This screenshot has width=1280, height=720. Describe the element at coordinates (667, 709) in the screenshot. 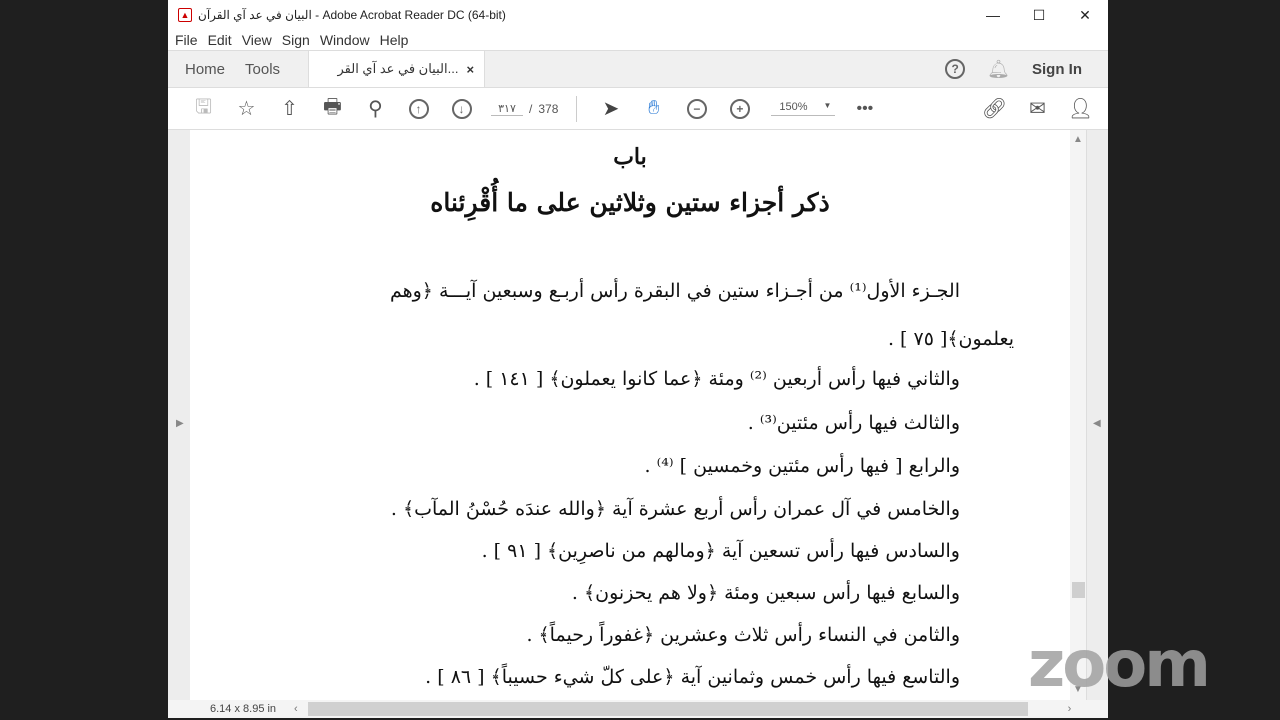

I see `horizontal-scrollbar` at that location.